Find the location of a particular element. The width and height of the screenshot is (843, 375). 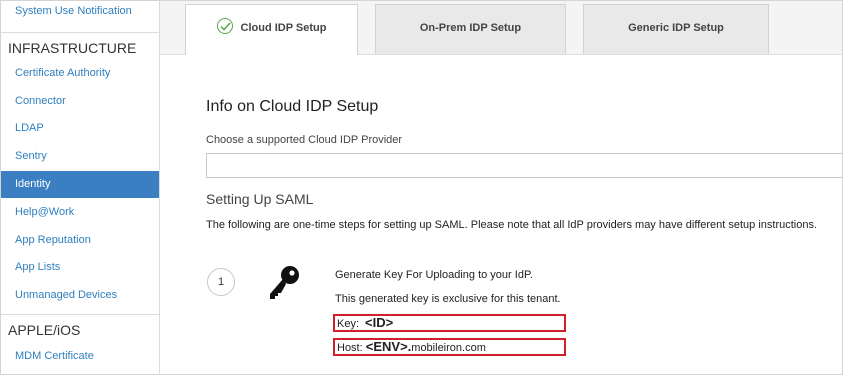

host-label: Host: is located at coordinates (350, 348).